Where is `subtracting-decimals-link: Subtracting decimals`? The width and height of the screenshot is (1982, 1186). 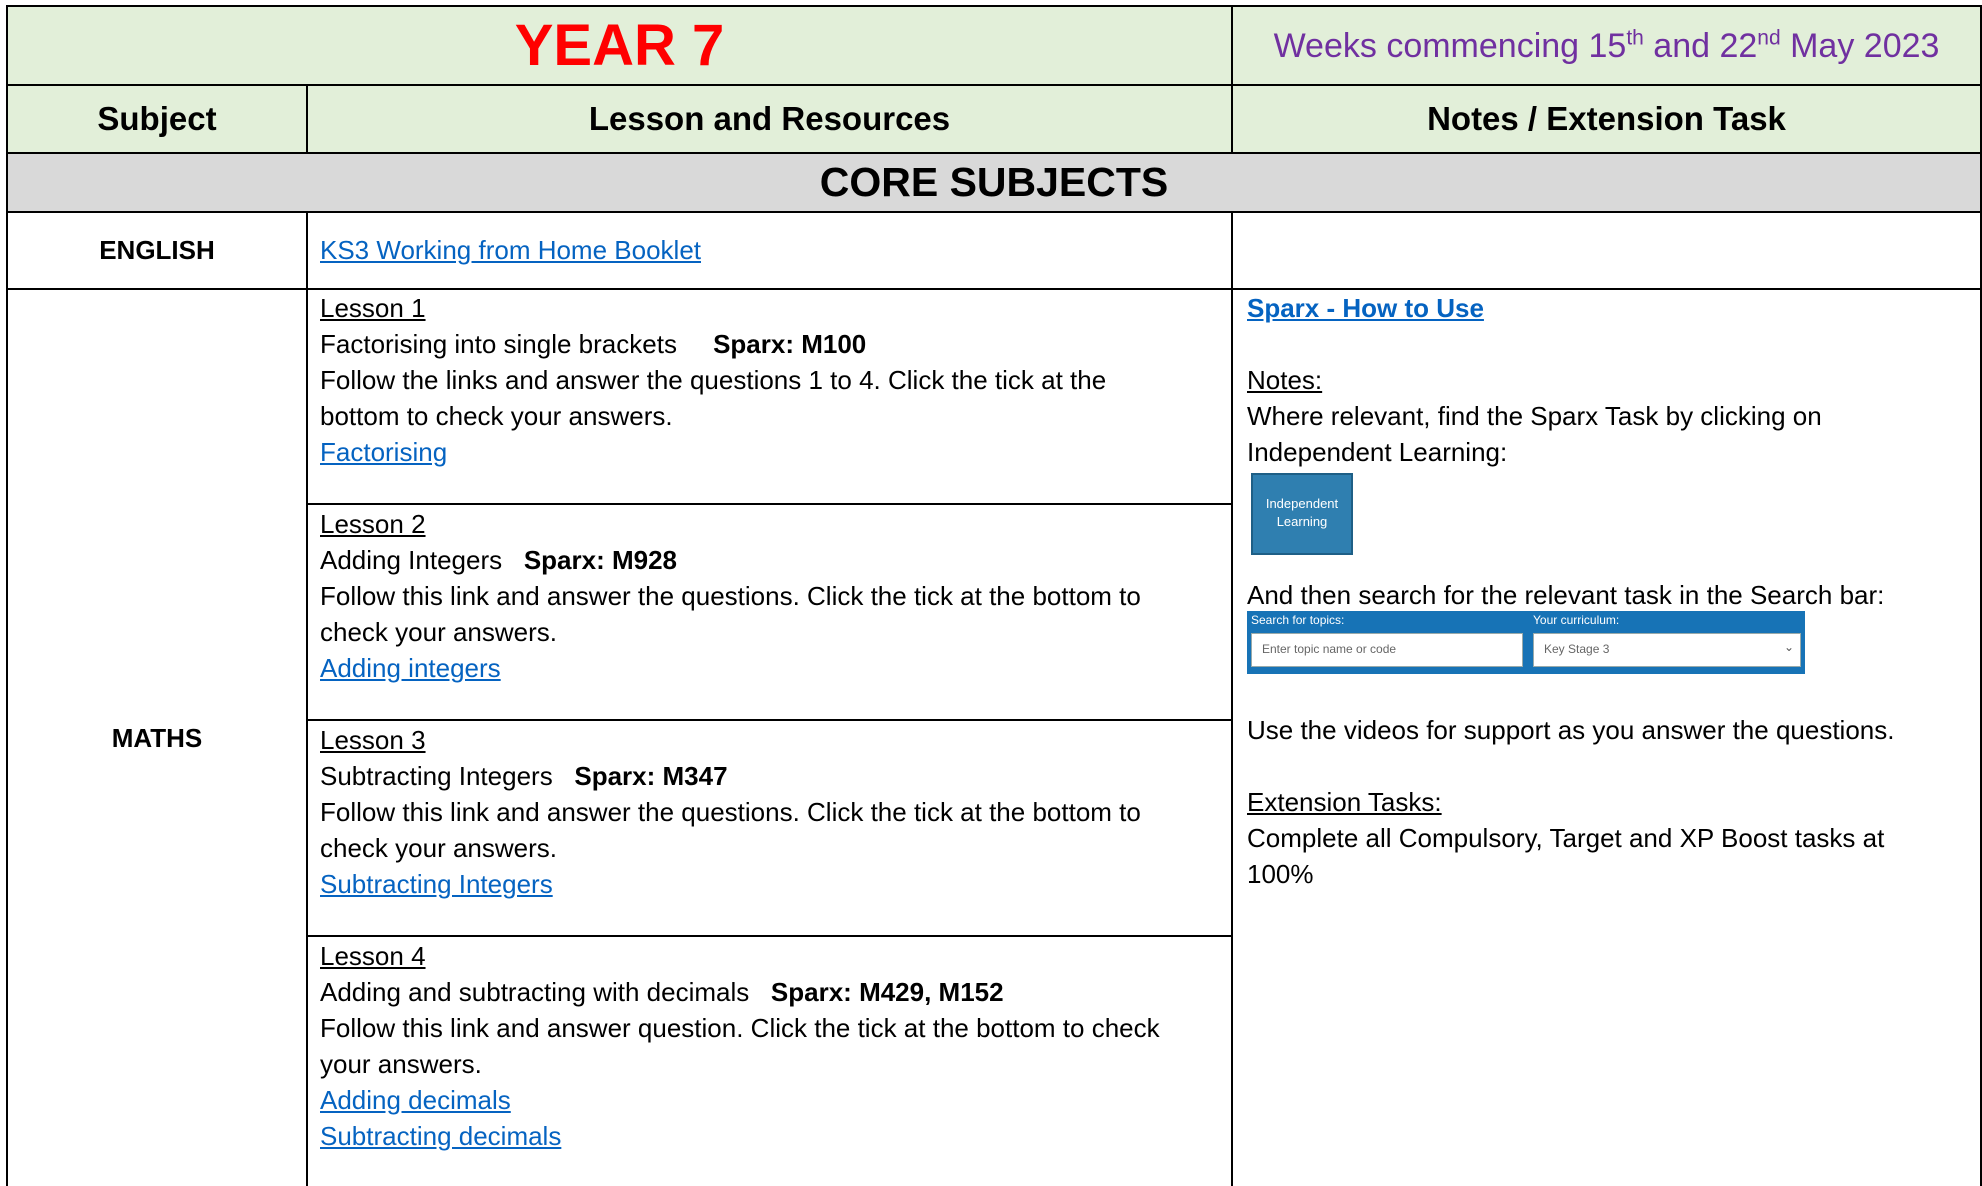 subtracting-decimals-link: Subtracting decimals is located at coordinates (440, 1136).